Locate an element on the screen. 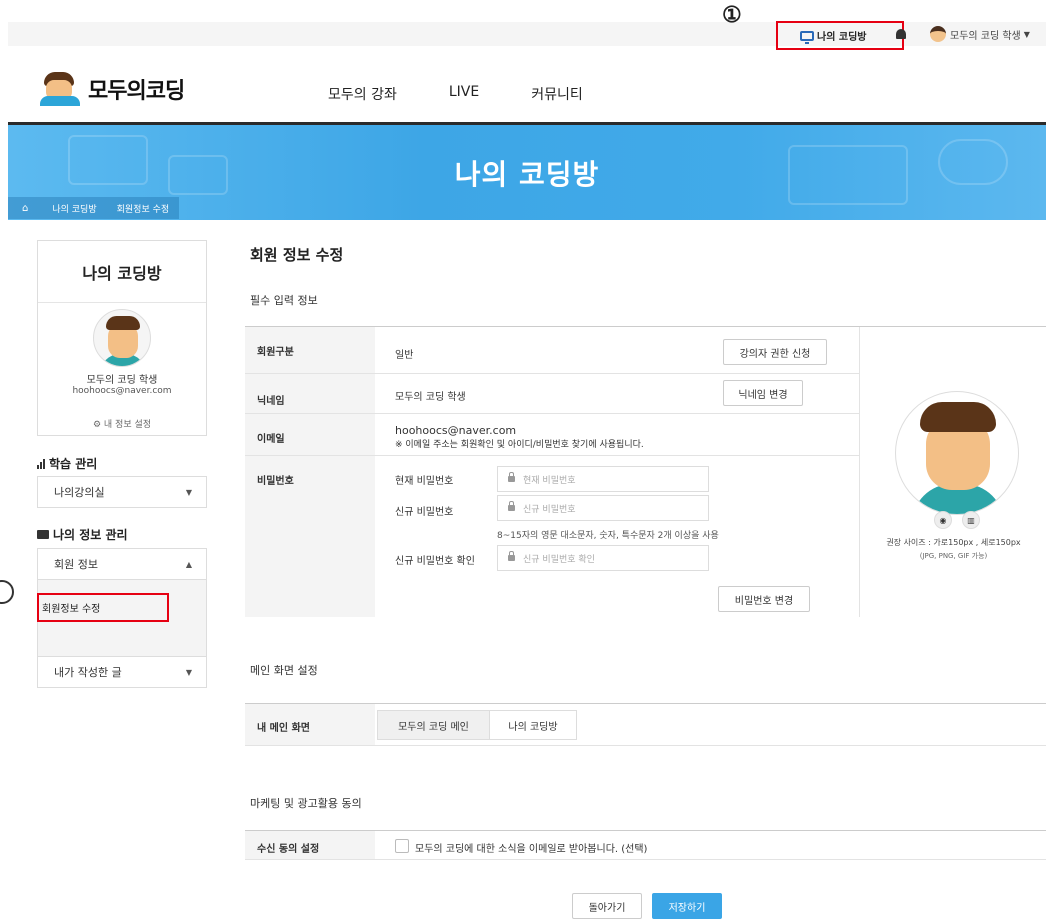  info-title-label: 나의 정보 관리 is located at coordinates (90, 535).